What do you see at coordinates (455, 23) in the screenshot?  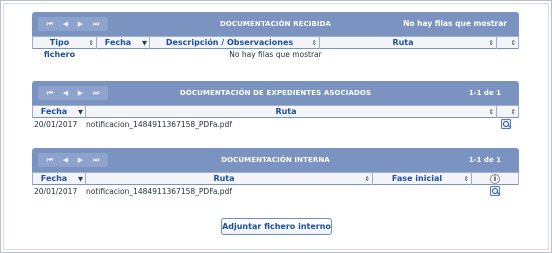 I see `row-count: No hay filas que mostrar` at bounding box center [455, 23].